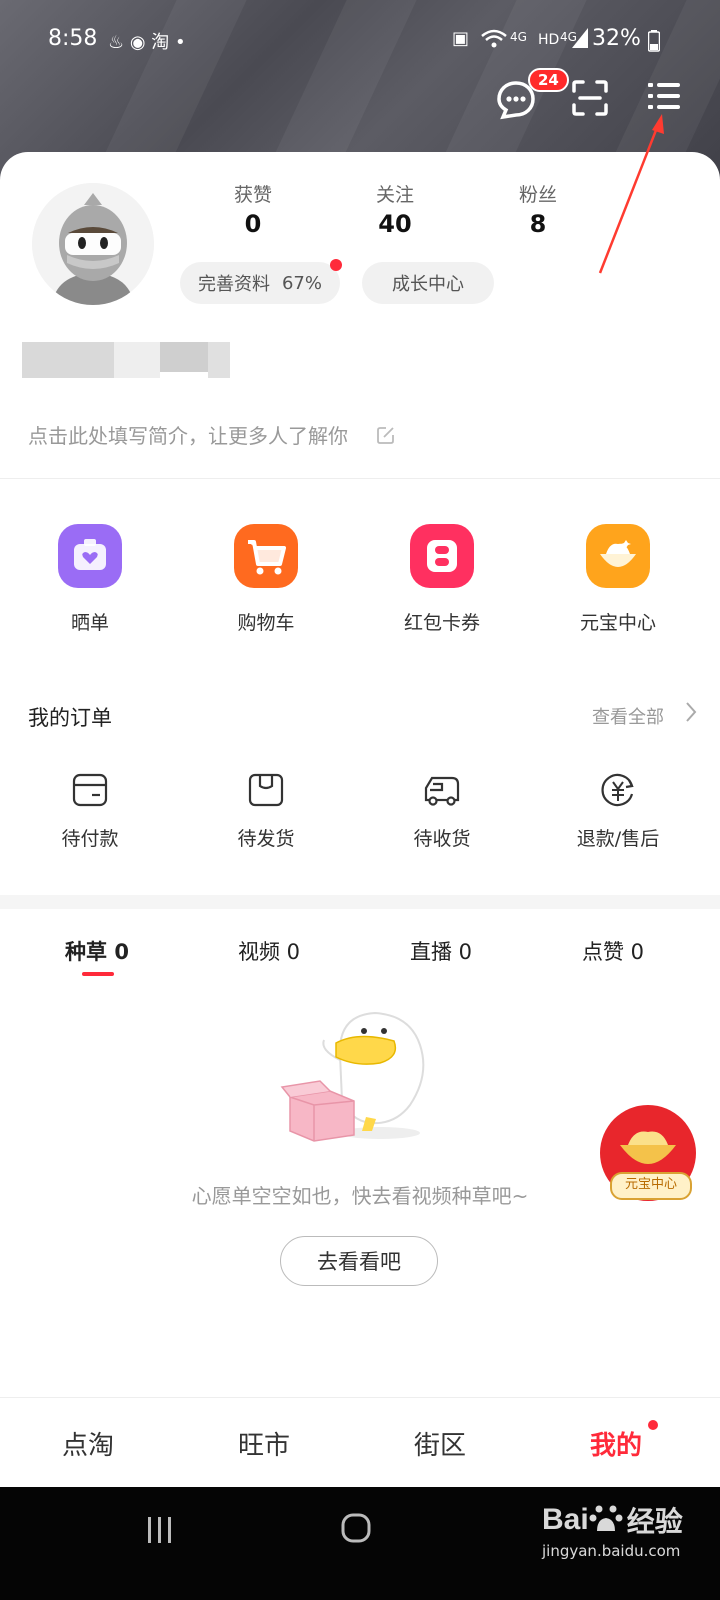  I want to click on battery-percent: 32%, so click(616, 38).